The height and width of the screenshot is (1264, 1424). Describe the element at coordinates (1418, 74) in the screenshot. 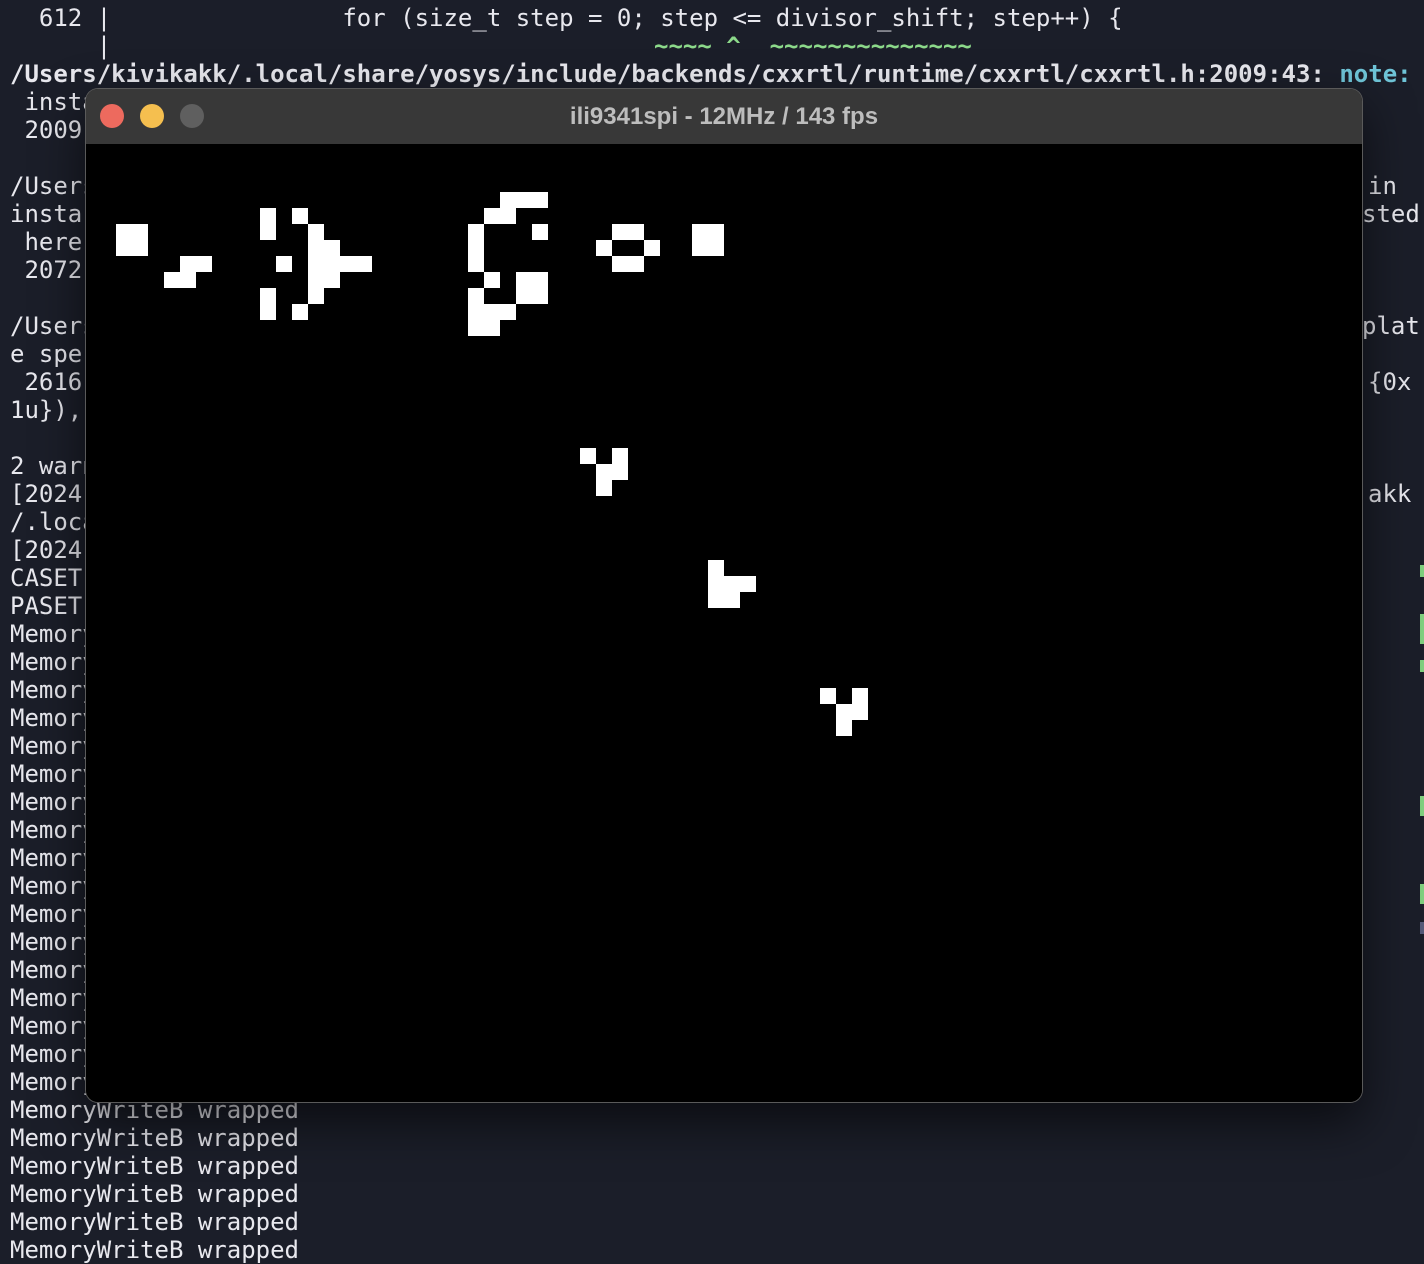

I see `note-tail: in` at that location.